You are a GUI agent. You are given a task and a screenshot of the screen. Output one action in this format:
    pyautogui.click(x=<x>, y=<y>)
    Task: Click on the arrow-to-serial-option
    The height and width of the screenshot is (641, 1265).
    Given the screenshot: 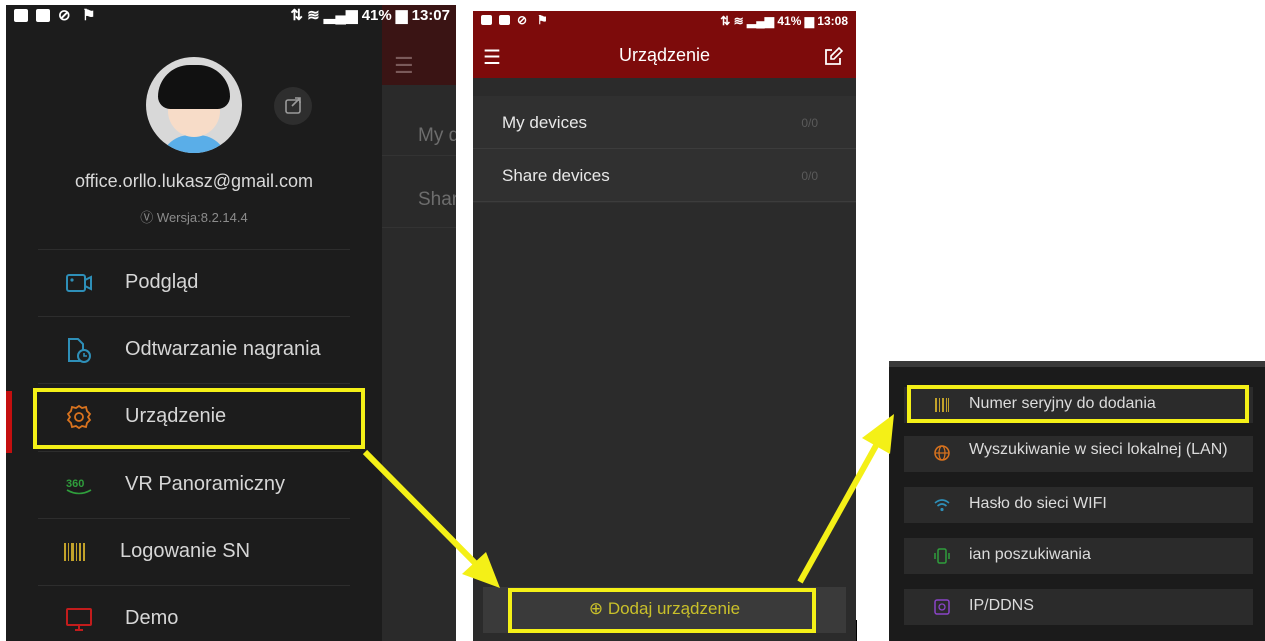 What is the action you would take?
    pyautogui.click(x=839, y=512)
    